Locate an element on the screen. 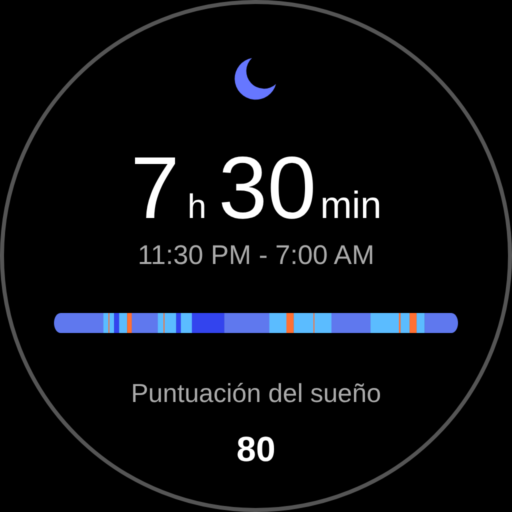 The height and width of the screenshot is (512, 512). sleep-duration: 7 h 30 min is located at coordinates (256, 188).